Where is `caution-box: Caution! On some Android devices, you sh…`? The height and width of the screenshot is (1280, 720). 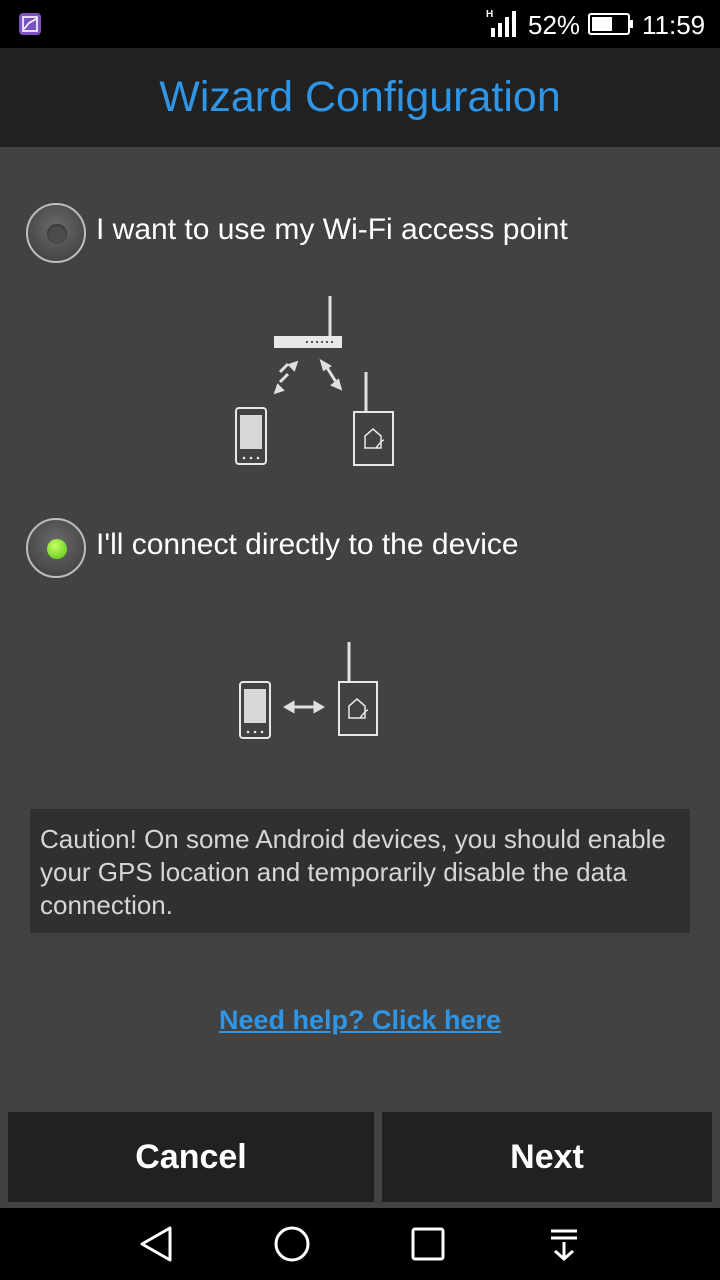 caution-box: Caution! On some Android devices, you sh… is located at coordinates (360, 871).